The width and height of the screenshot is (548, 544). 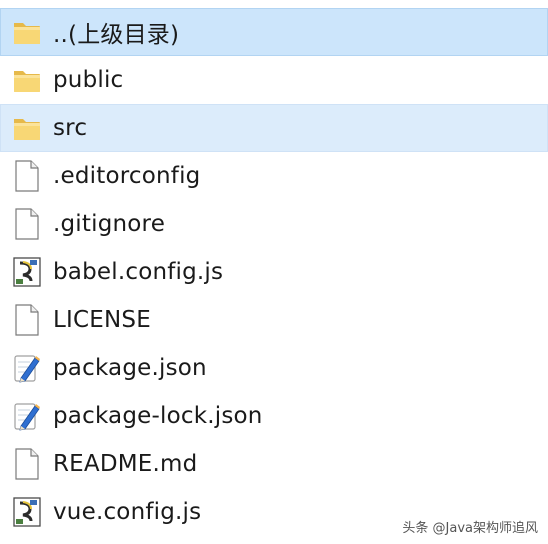 I want to click on file-name: ..(上级目录), so click(x=116, y=35).